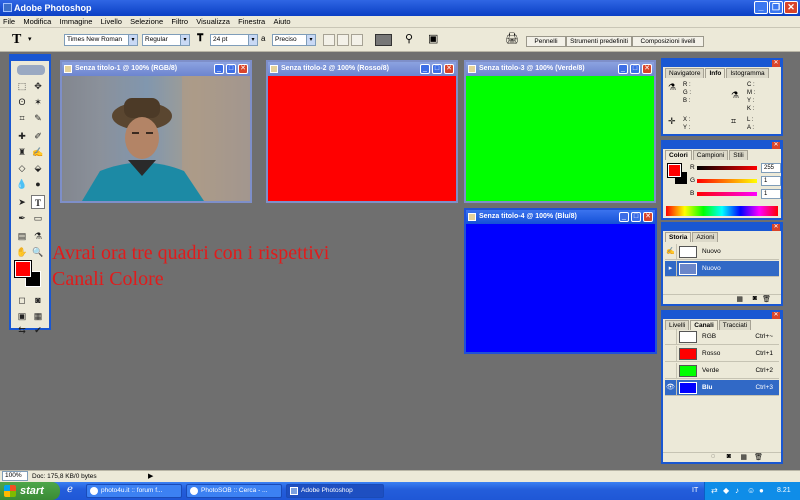 The image size is (800, 500). What do you see at coordinates (433, 38) in the screenshot?
I see `character-palette-icon: ▣` at bounding box center [433, 38].